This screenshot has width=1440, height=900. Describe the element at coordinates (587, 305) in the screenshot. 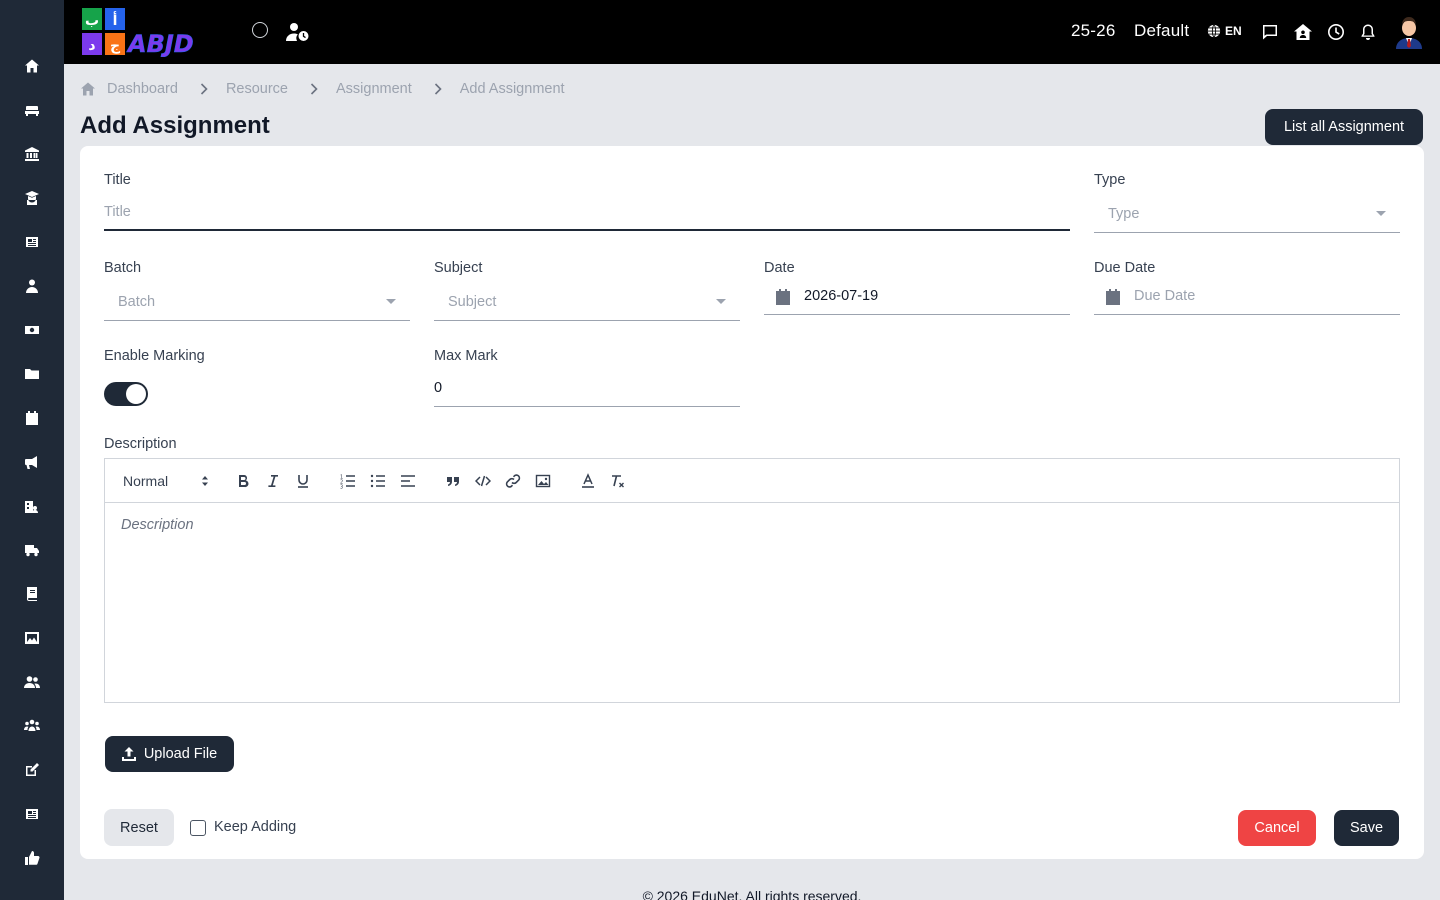

I see `subject-select: Subject` at that location.